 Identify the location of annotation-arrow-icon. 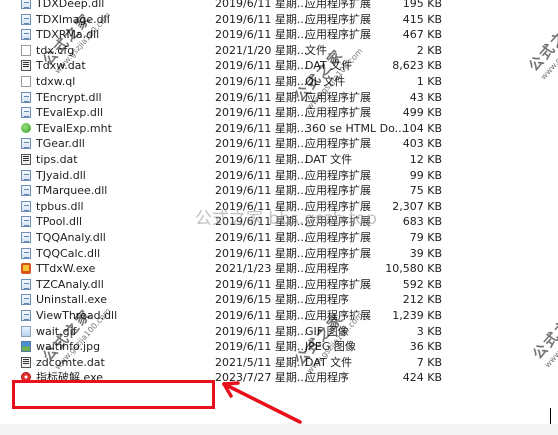
(262, 402).